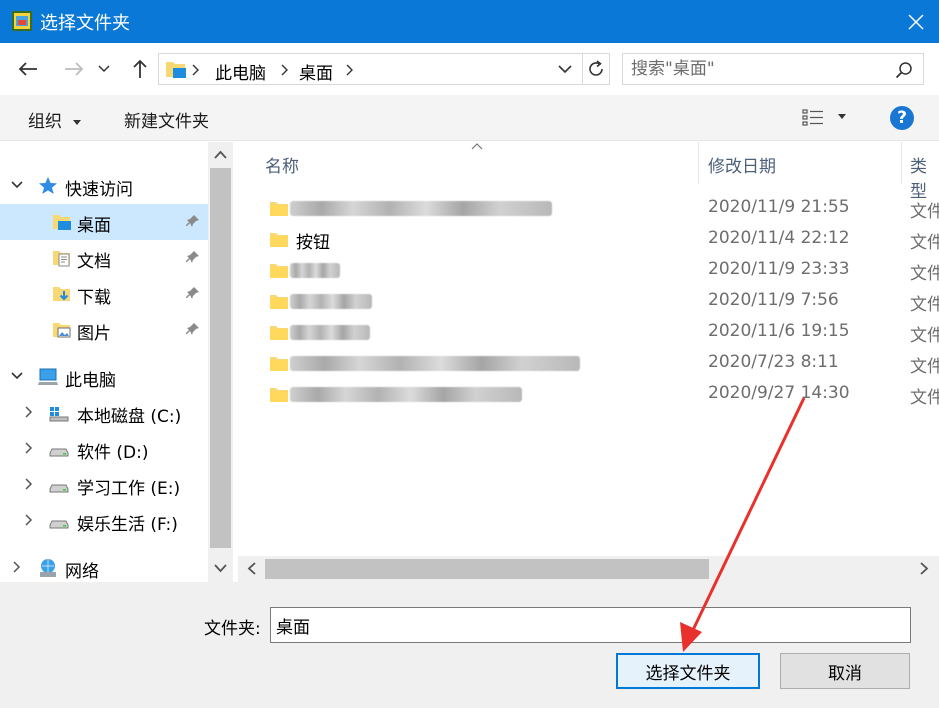 This screenshot has width=939, height=708. I want to click on close-button, so click(916, 21).